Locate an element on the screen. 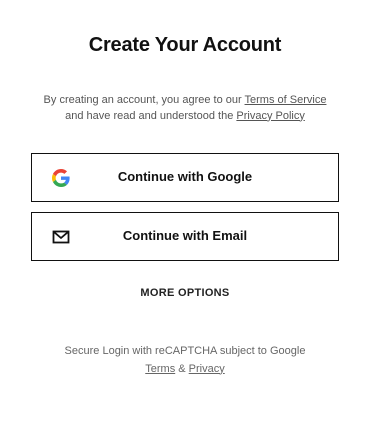  continue-with-email-button: Continue with Email is located at coordinates (185, 236).